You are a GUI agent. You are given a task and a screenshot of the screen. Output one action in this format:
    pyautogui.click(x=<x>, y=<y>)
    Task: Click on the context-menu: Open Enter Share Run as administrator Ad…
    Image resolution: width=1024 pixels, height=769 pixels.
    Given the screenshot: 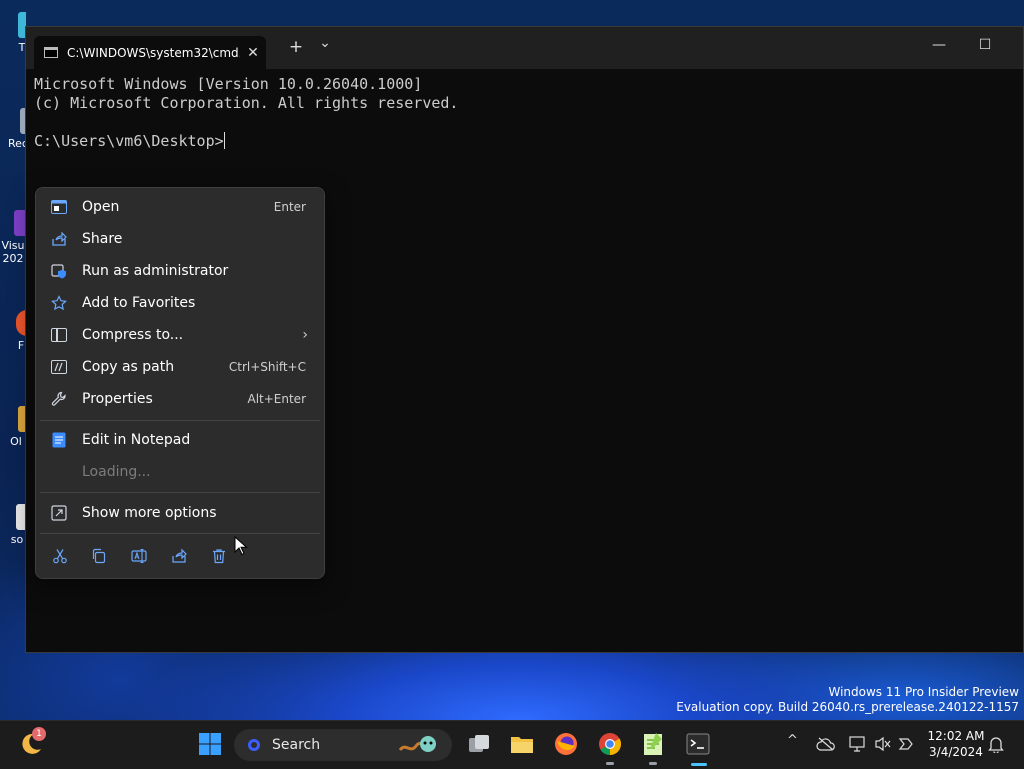 What is the action you would take?
    pyautogui.click(x=180, y=383)
    